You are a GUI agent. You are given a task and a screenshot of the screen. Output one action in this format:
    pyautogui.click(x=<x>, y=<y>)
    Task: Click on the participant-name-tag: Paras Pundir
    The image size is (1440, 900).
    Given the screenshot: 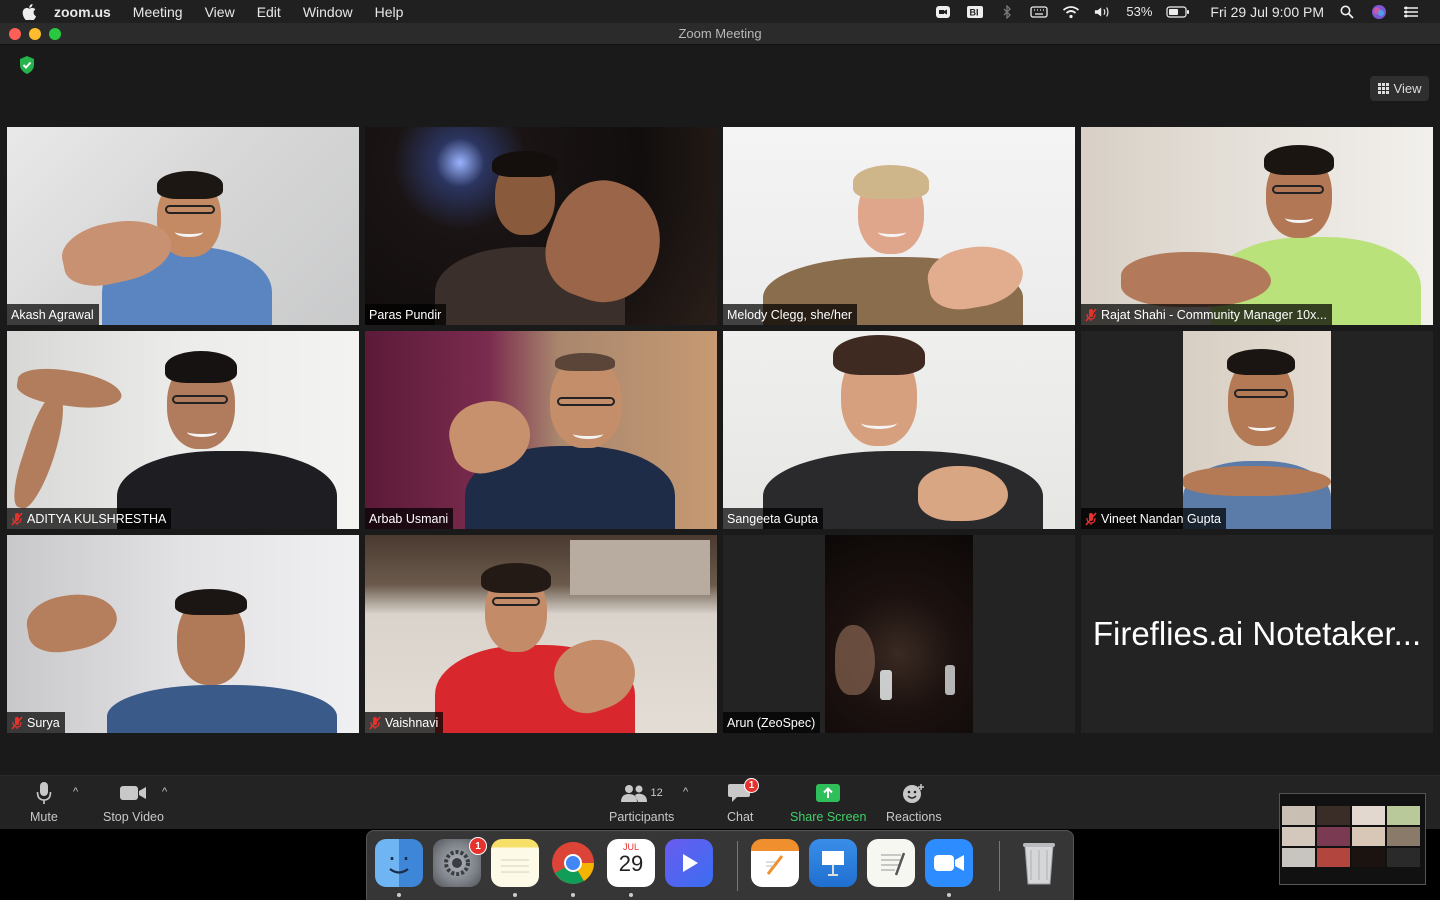 What is the action you would take?
    pyautogui.click(x=406, y=314)
    